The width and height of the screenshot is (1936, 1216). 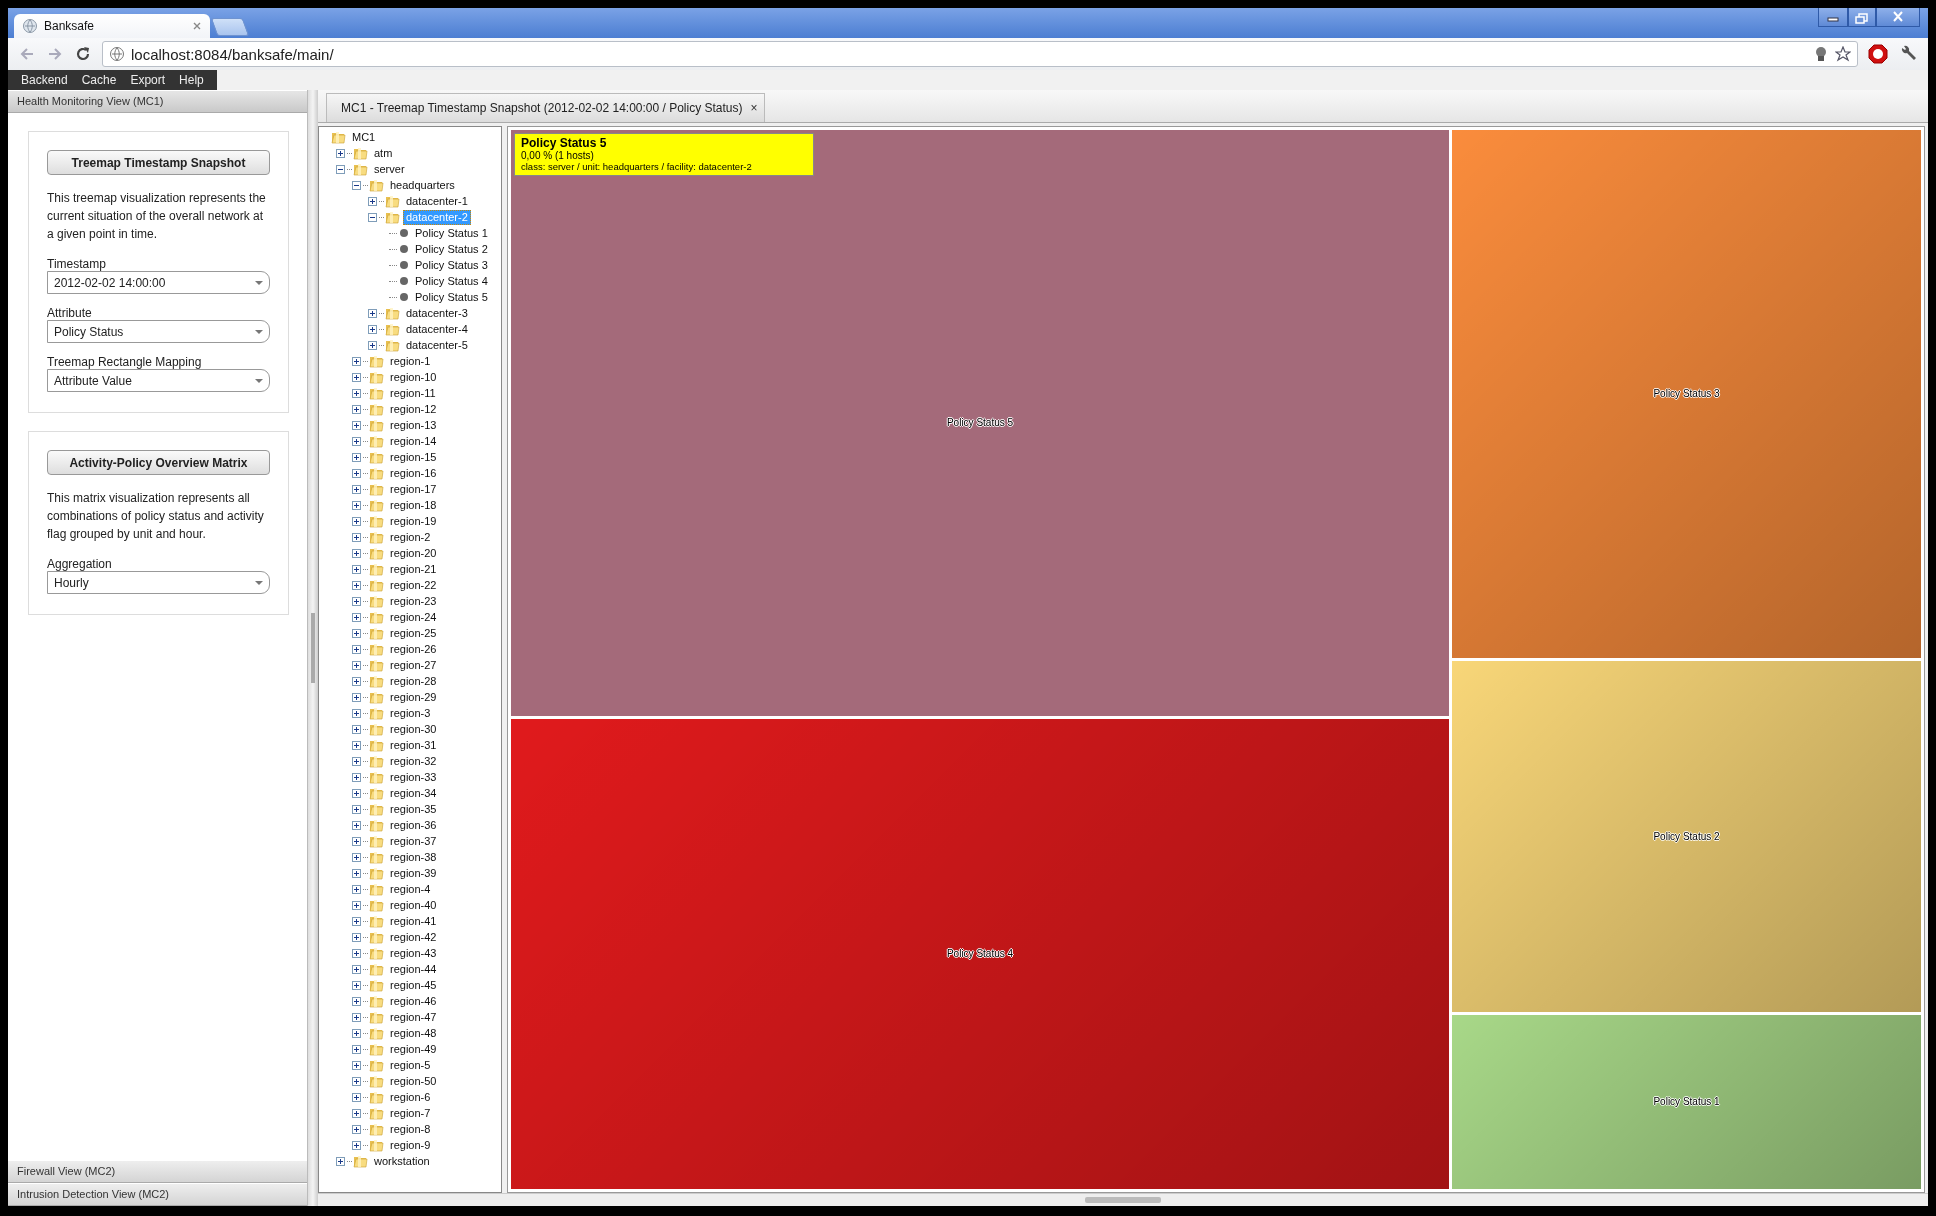 I want to click on close-tab-button: ×, so click(x=754, y=108).